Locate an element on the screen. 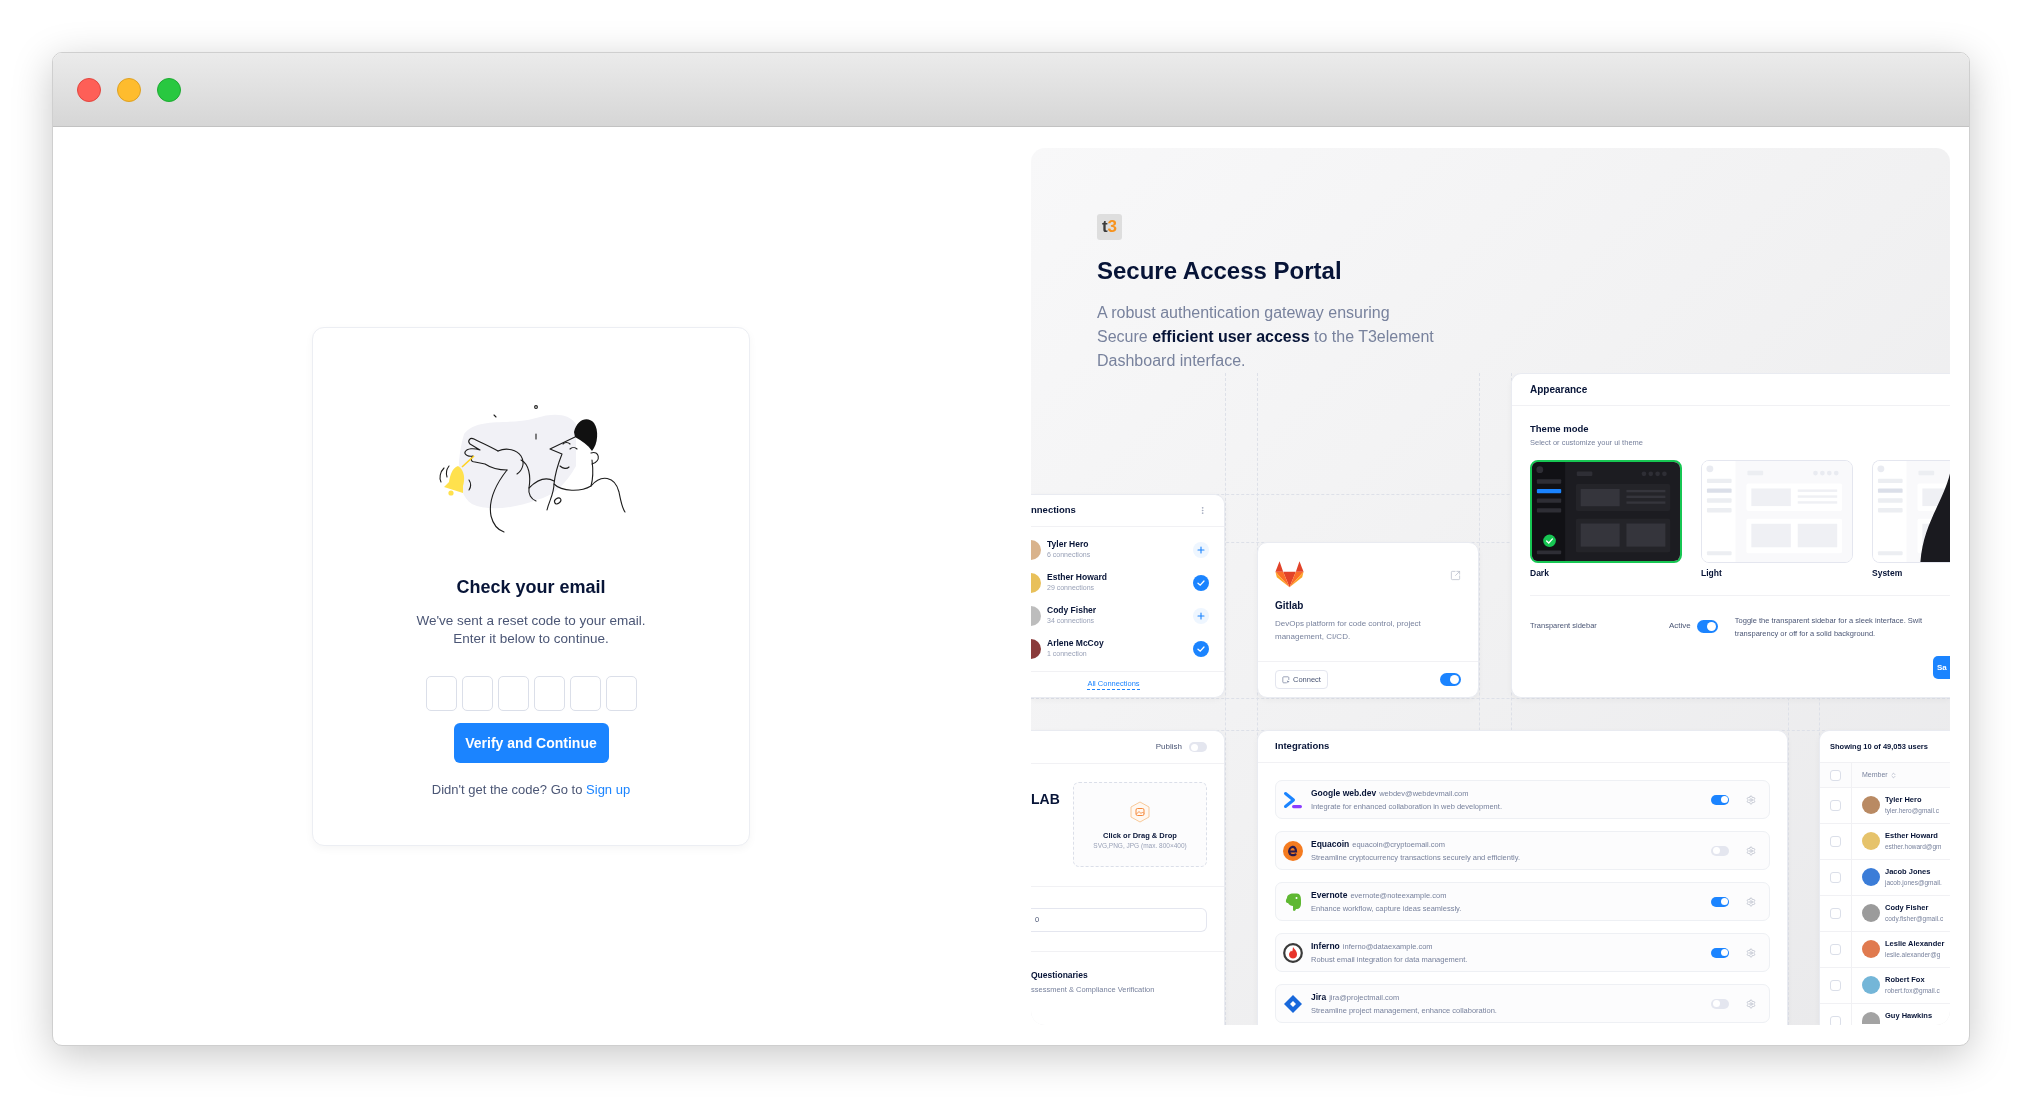  card-description: DevOps platform for code control, project management, CI/CD. is located at coordinates (1348, 630).